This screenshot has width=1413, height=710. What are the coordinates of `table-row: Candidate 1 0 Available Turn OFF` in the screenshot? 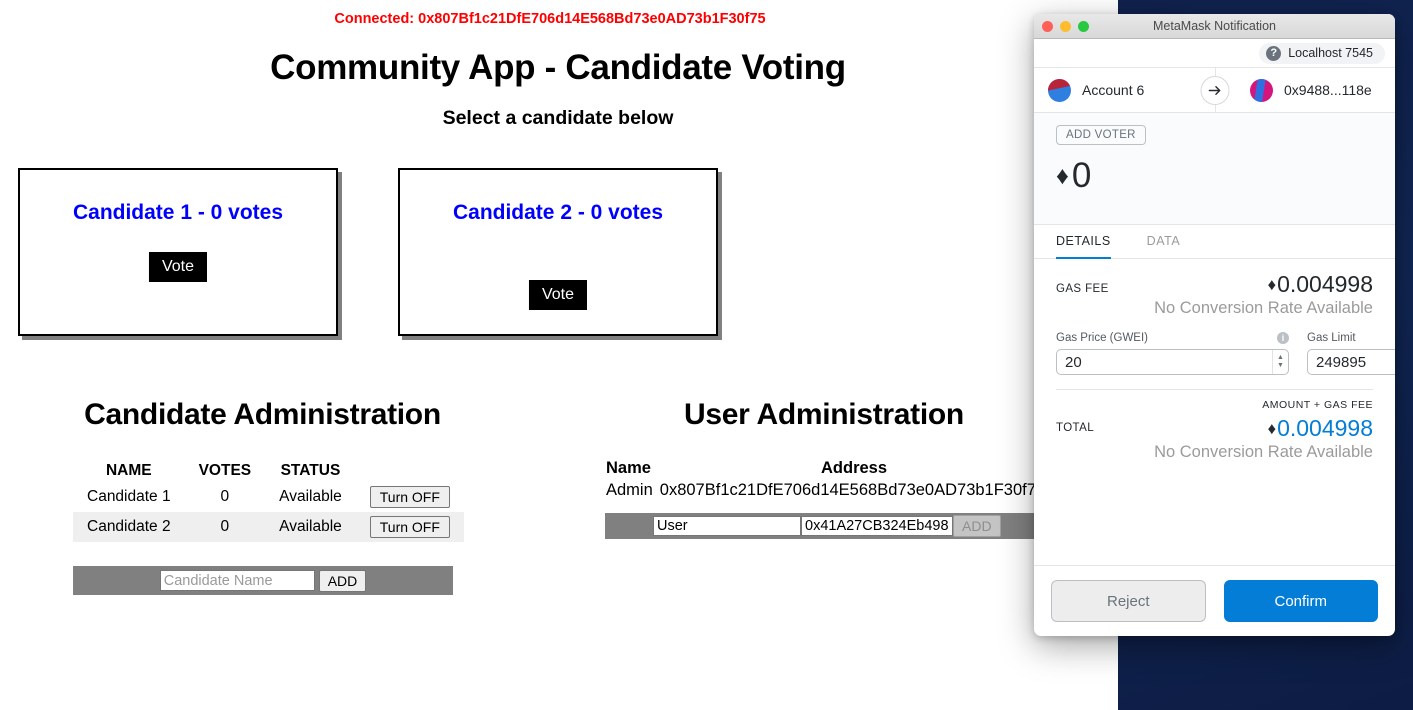 It's located at (268, 497).